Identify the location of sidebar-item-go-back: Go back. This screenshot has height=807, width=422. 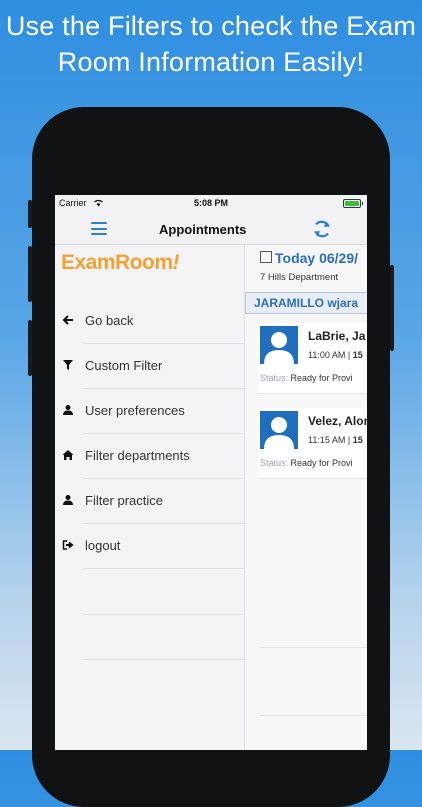
(149, 321).